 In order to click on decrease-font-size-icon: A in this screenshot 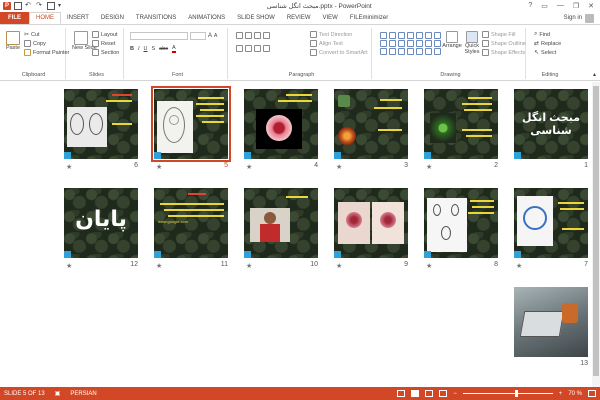, I will do `click(215, 36)`.